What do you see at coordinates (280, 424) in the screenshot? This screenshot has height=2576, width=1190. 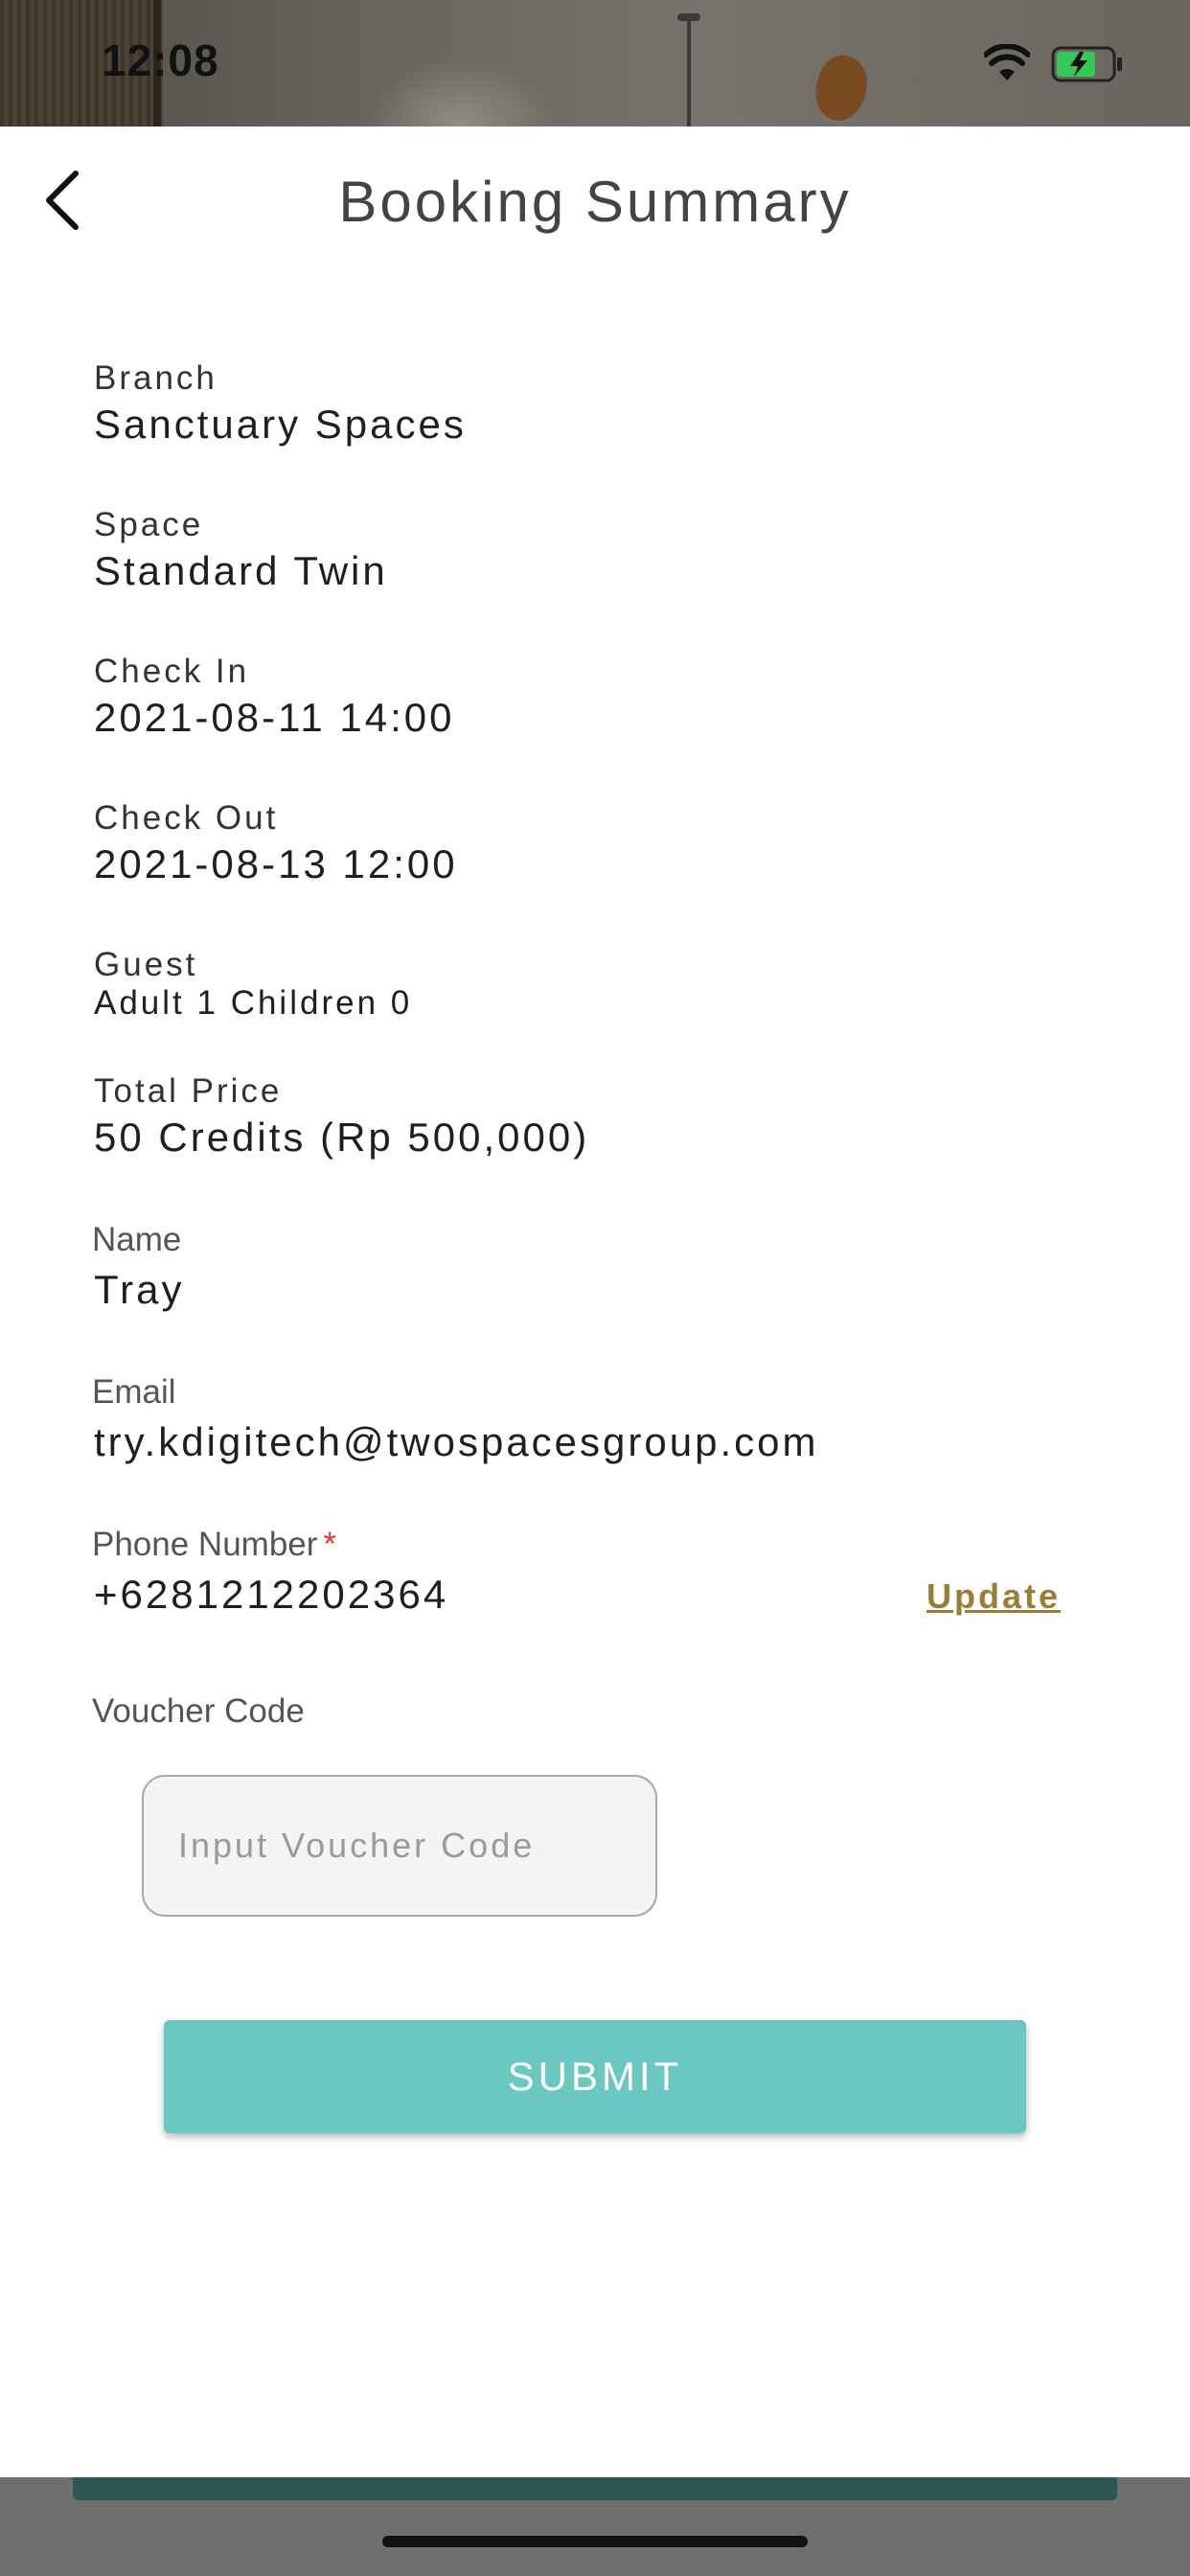 I see `branch-value: Sanctuary Spaces` at bounding box center [280, 424].